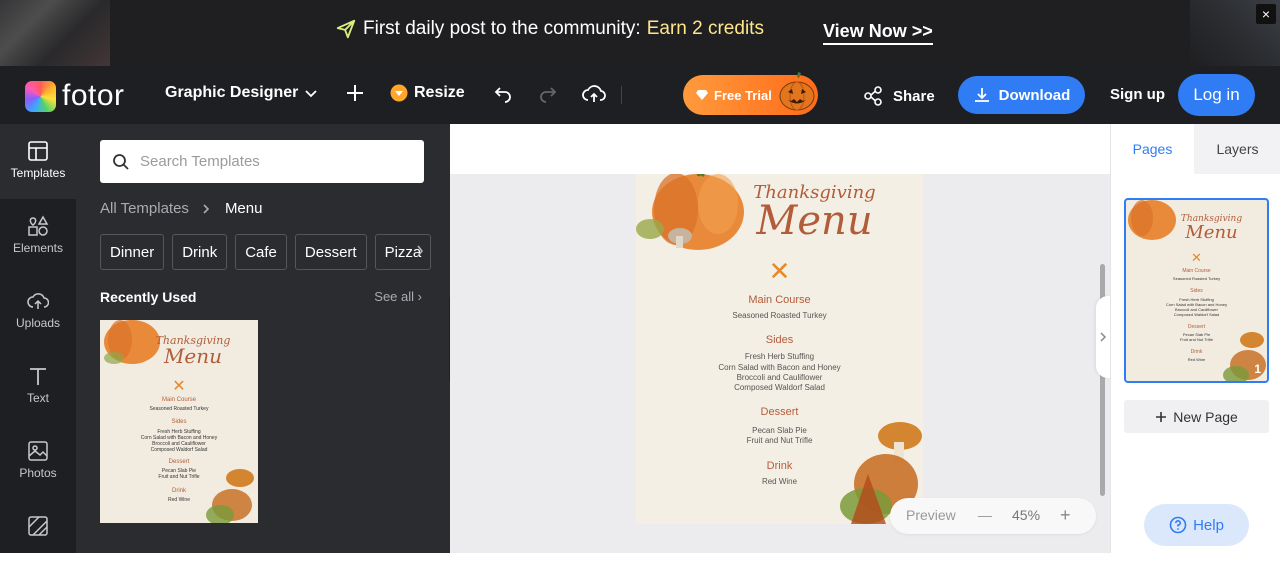  I want to click on diamond-icon, so click(702, 95).